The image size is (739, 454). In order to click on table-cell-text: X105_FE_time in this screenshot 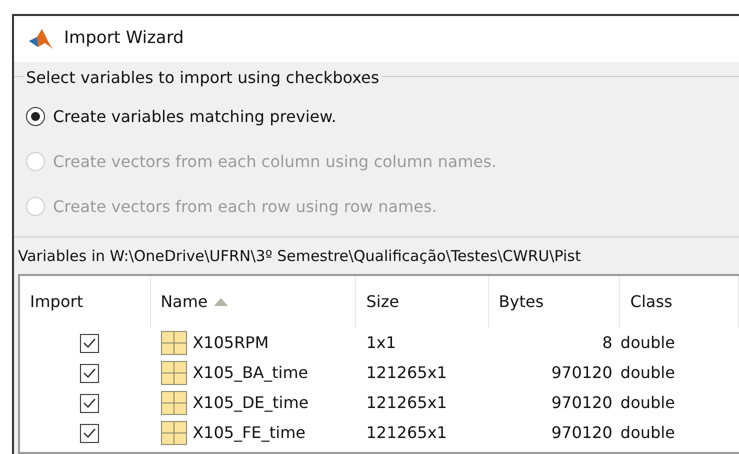, I will do `click(249, 433)`.